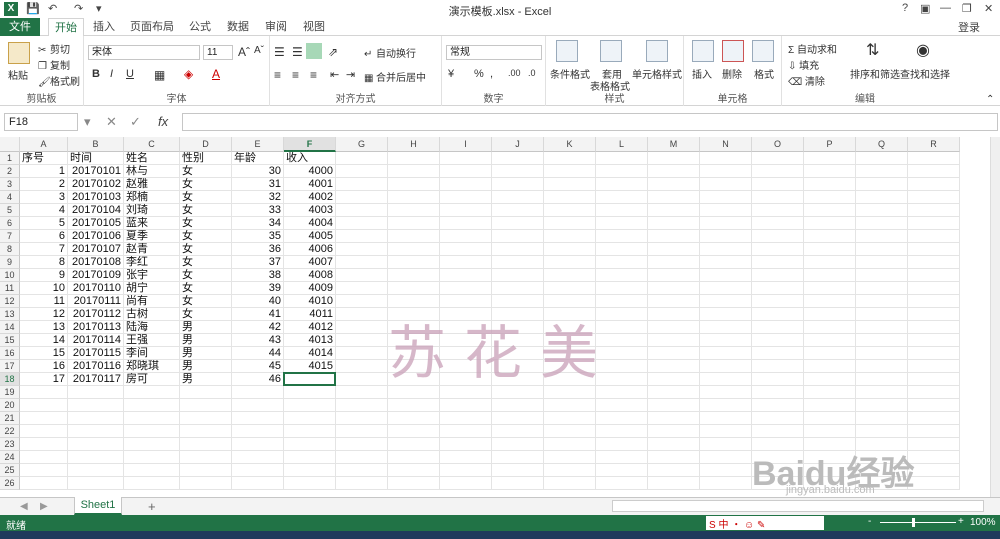 This screenshot has height=539, width=1000. Describe the element at coordinates (310, 249) in the screenshot. I see `cell: 4006` at that location.